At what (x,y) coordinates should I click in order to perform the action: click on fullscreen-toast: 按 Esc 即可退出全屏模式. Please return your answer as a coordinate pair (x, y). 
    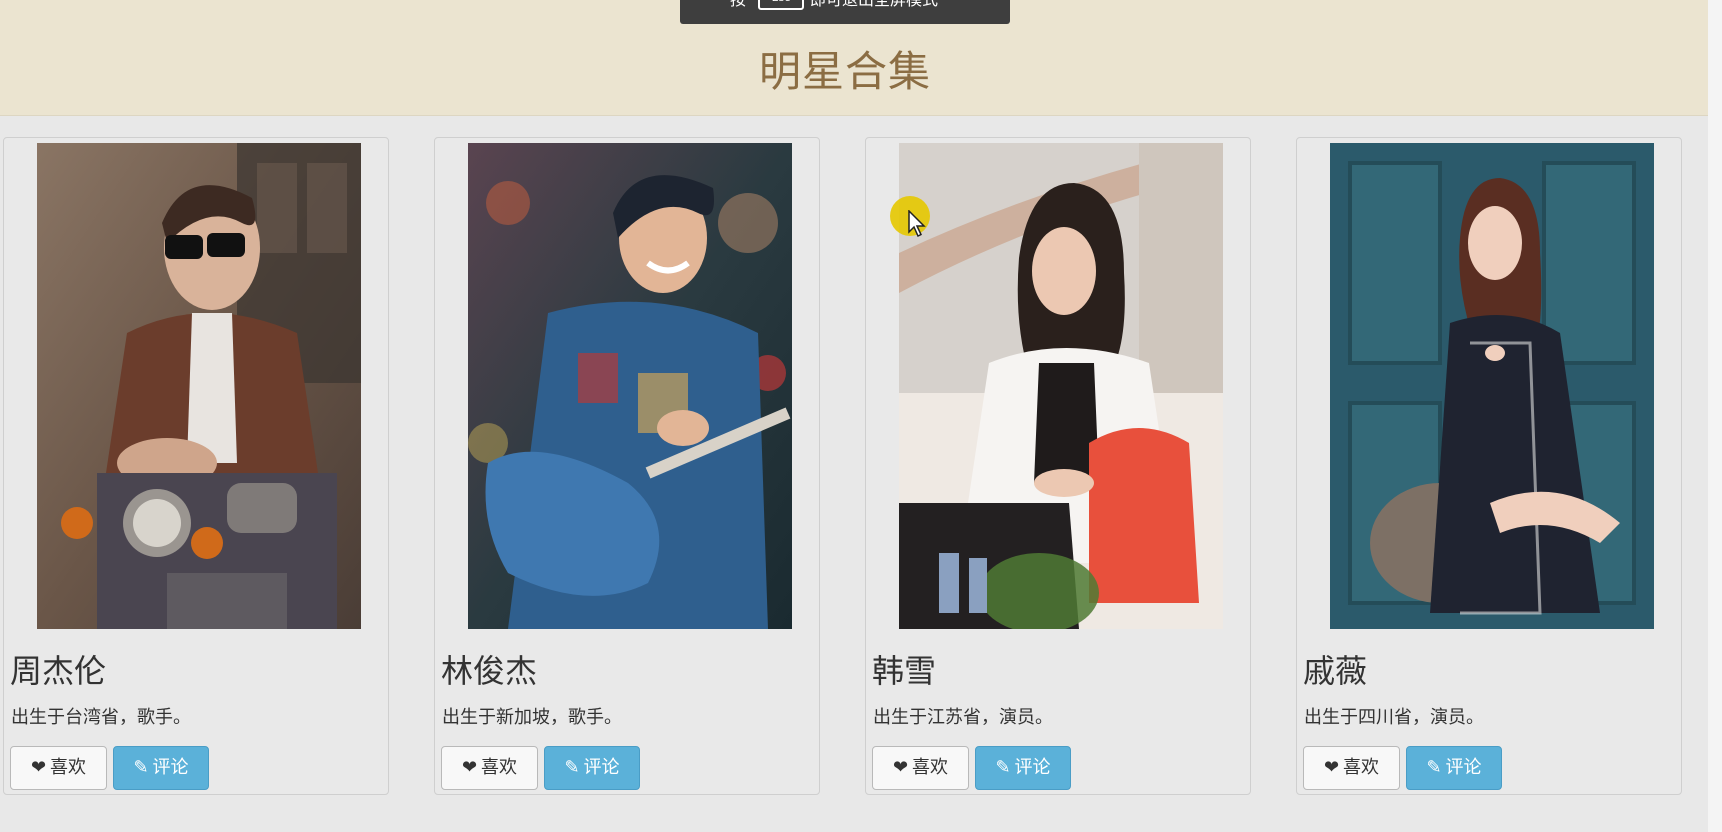
    Looking at the image, I should click on (845, 12).